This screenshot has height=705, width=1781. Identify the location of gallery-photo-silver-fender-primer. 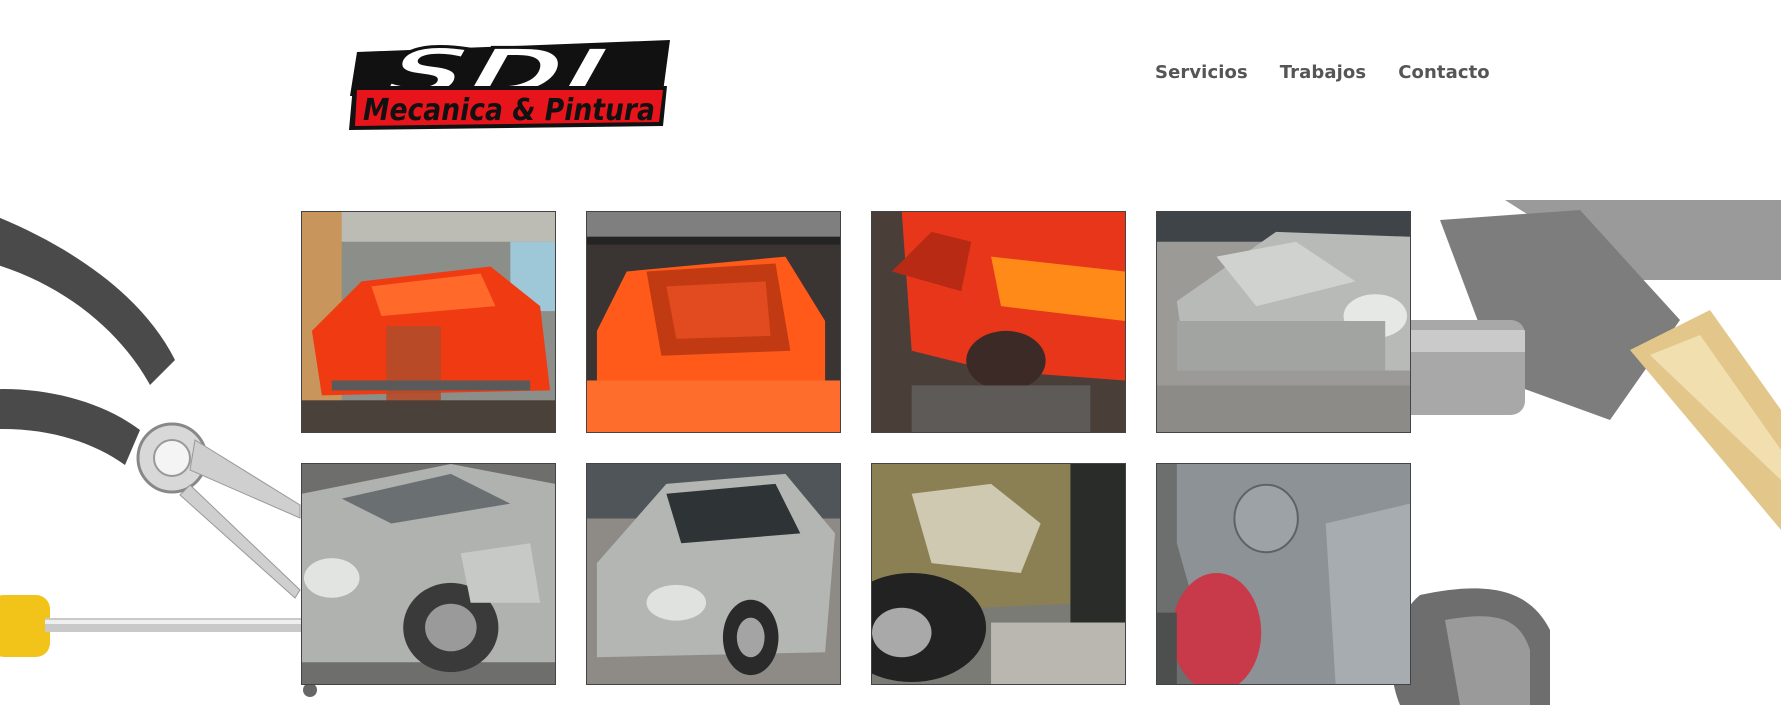
(428, 574).